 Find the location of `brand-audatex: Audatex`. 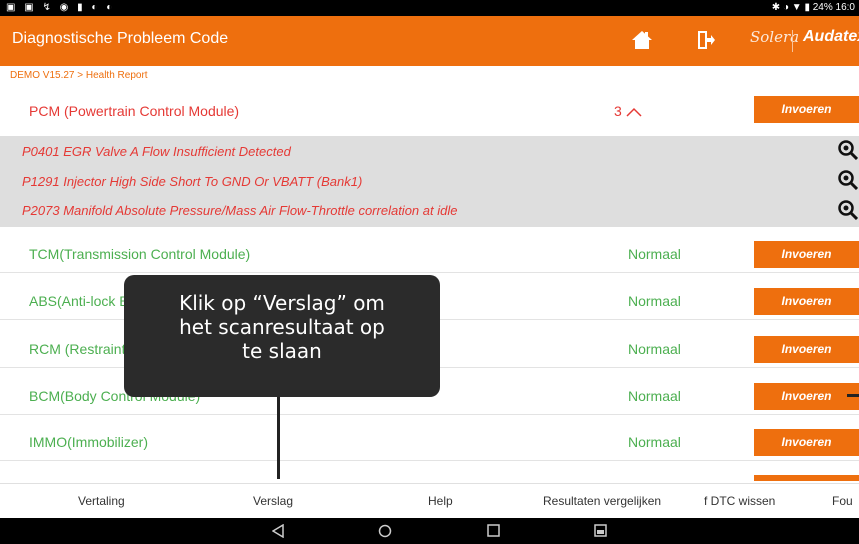

brand-audatex: Audatex is located at coordinates (831, 36).